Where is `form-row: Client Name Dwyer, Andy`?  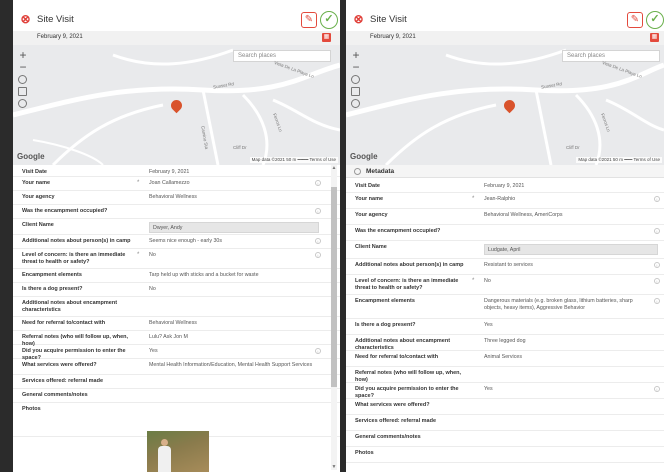
form-row: Client Name Dwyer, Andy is located at coordinates (176, 227).